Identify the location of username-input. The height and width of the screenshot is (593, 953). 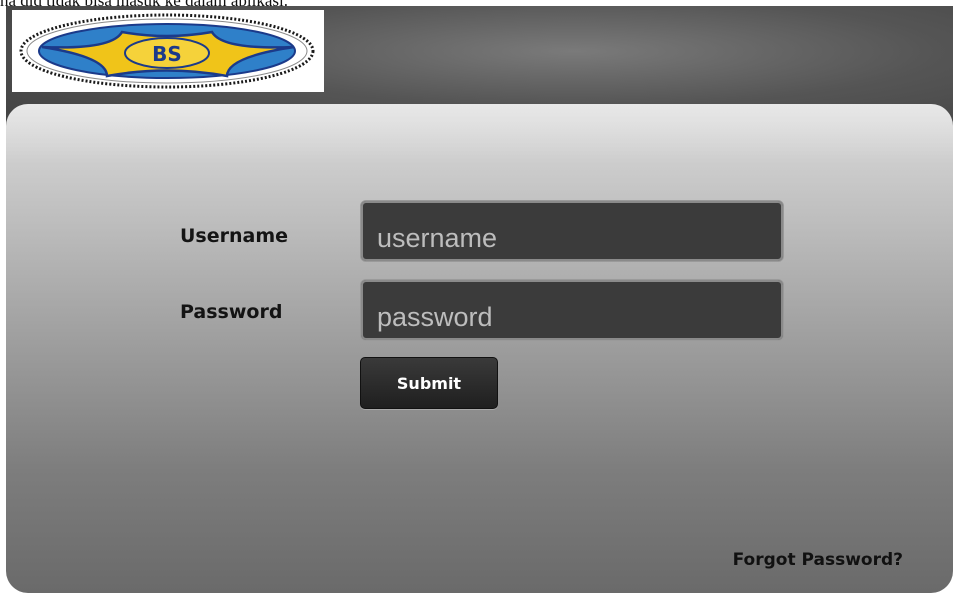
(572, 231).